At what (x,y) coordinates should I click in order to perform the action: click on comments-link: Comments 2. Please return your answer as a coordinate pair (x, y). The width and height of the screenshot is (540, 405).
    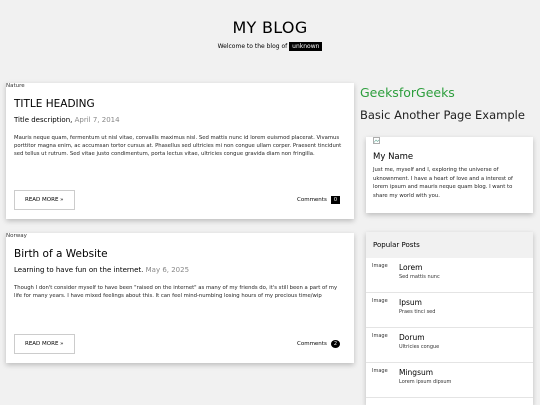
    Looking at the image, I should click on (318, 344).